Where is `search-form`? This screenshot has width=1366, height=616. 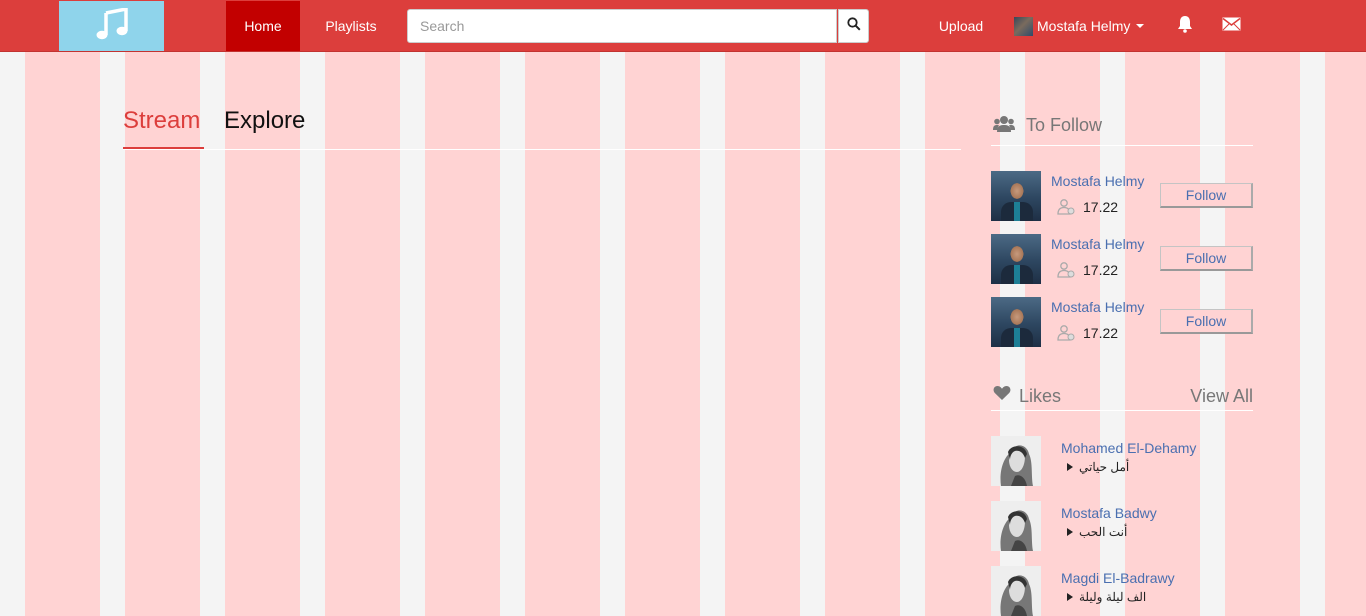
search-form is located at coordinates (638, 26).